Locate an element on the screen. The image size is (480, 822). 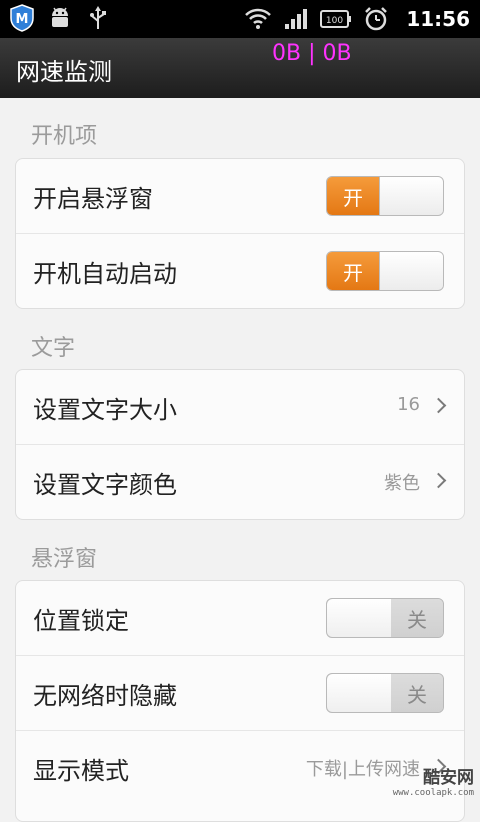
svg-text: 100 is located at coordinates (334, 21).